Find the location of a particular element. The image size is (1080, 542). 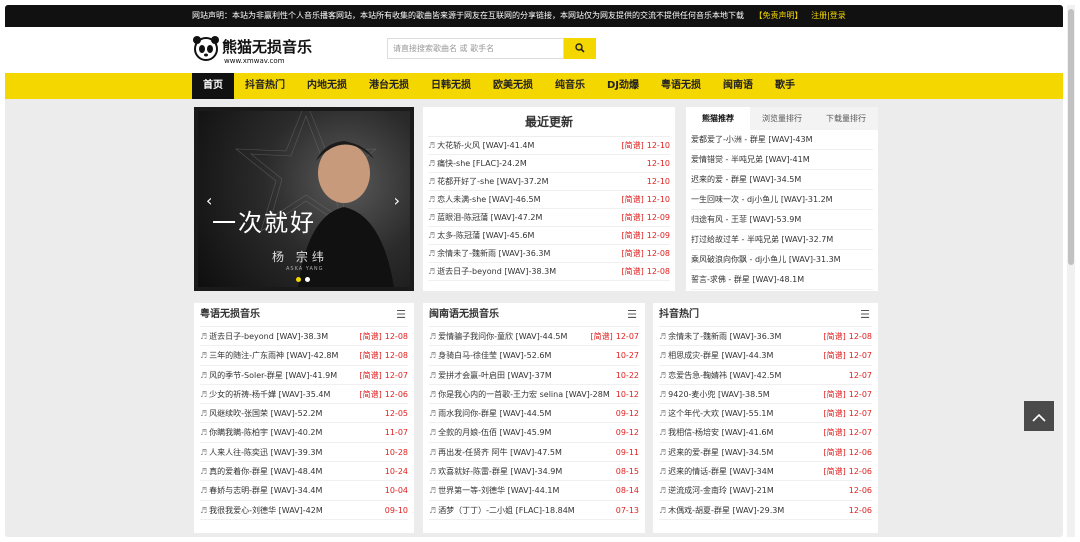

song-link: 世界第一等-刘德华 [WAV]-44.1M is located at coordinates (527, 490).